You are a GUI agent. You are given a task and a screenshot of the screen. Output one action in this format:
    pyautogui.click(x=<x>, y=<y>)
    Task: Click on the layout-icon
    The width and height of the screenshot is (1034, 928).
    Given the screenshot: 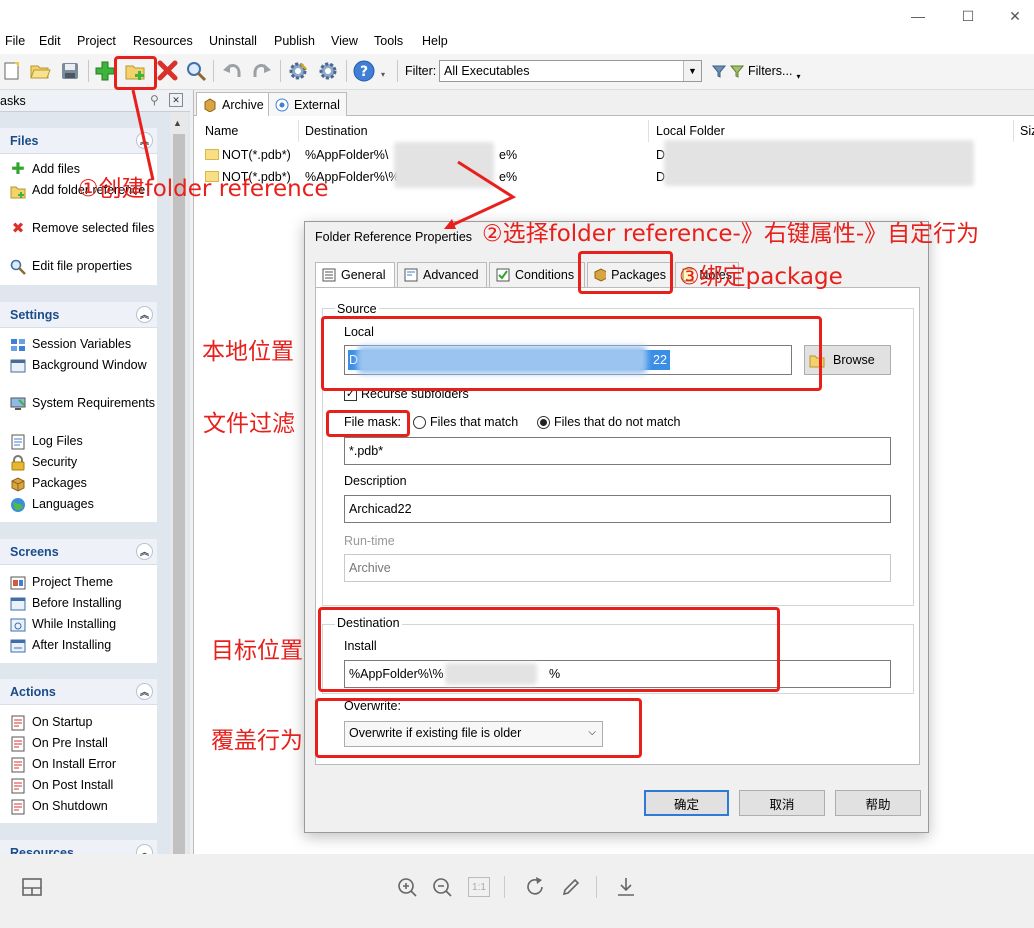 What is the action you would take?
    pyautogui.click(x=32, y=887)
    